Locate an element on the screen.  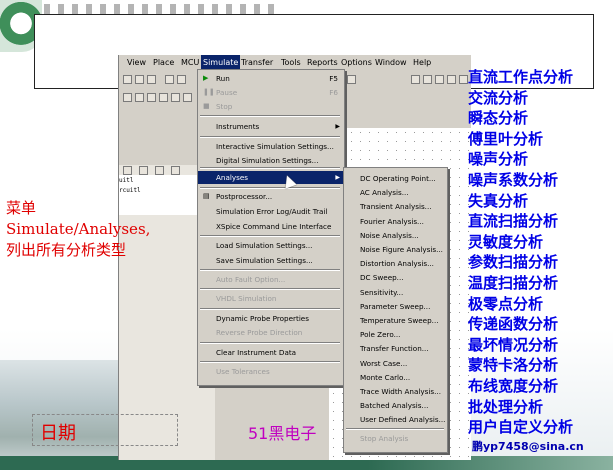
simulate-menu-item: Reverse Probe Direction is located at coordinates (271, 332).